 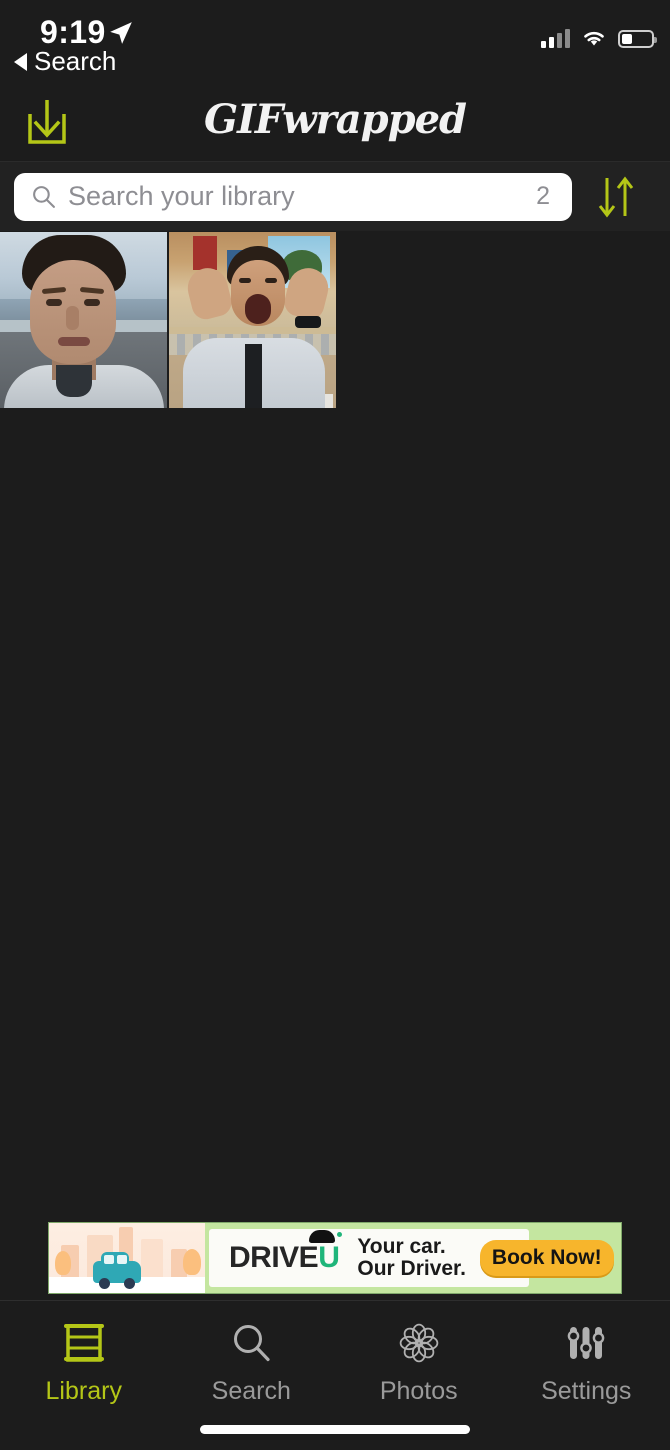 I want to click on library-grid, so click(x=335, y=320).